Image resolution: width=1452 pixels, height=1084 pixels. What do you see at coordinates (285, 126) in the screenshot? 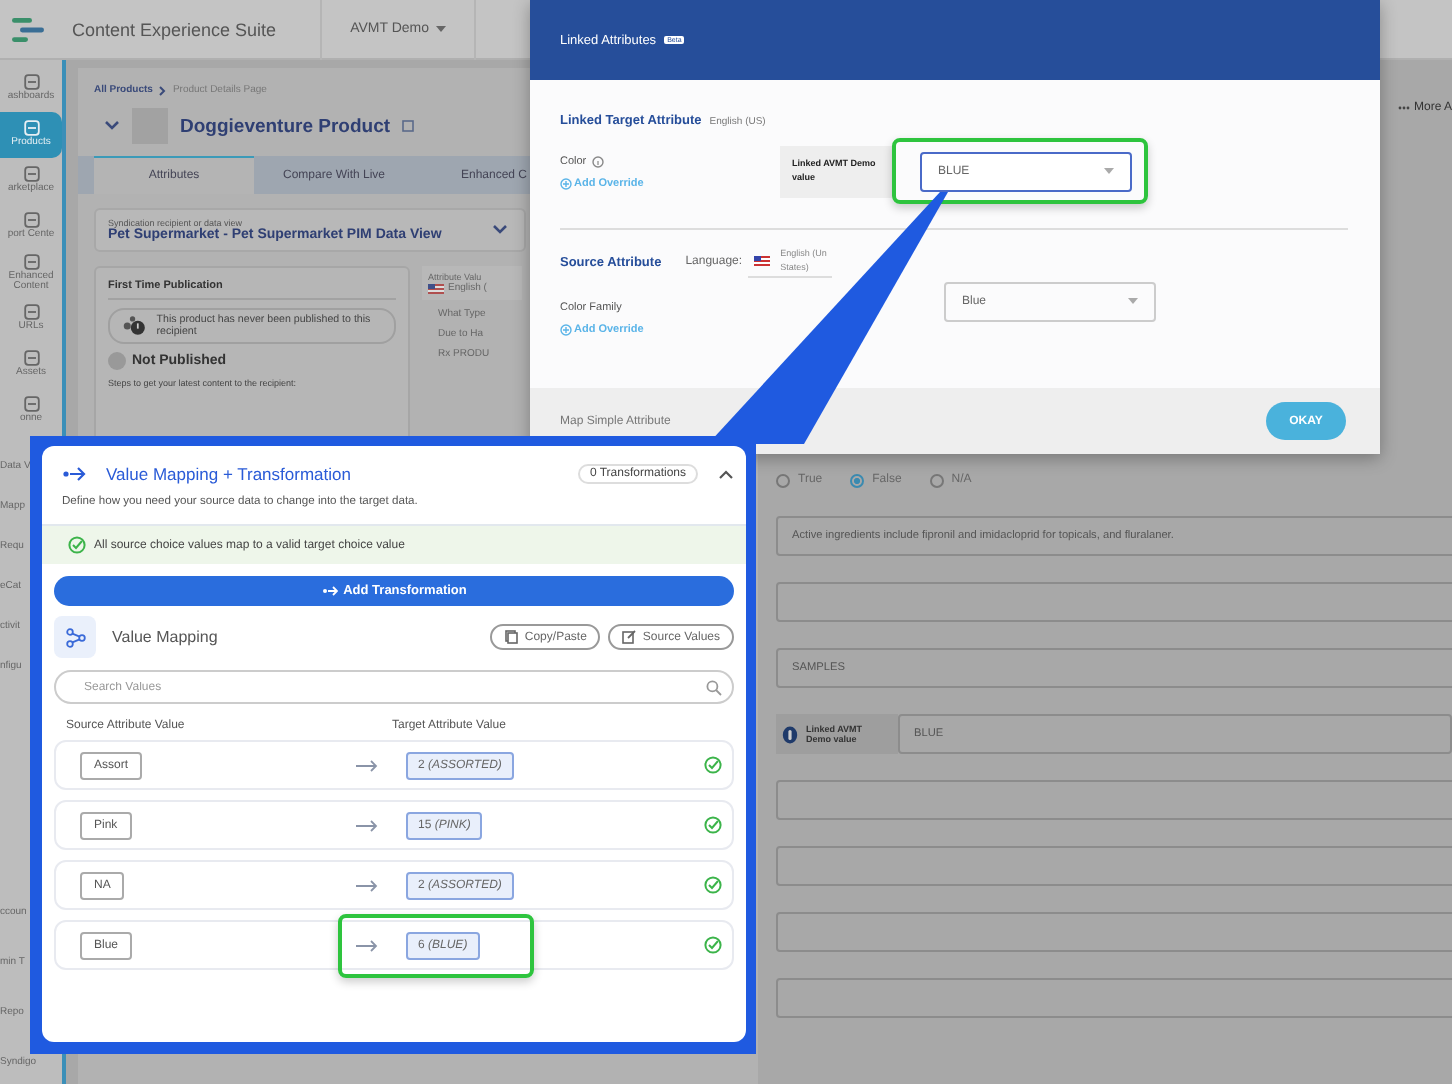
I see `product-title: Doggieventure Product` at bounding box center [285, 126].